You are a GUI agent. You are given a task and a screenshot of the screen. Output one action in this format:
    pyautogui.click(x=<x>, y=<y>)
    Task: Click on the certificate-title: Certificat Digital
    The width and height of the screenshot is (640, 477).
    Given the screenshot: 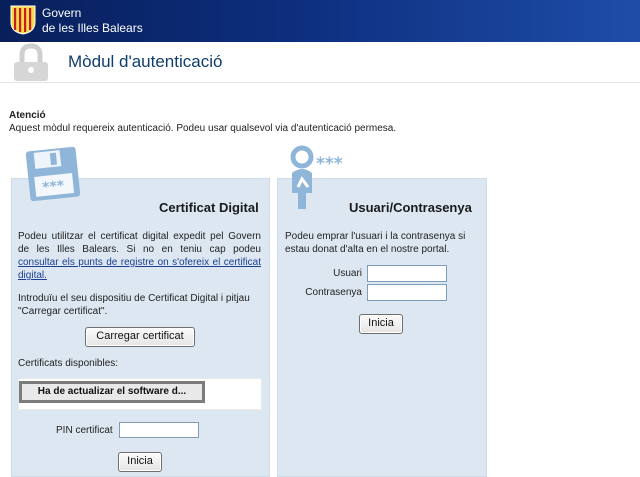 What is the action you would take?
    pyautogui.click(x=209, y=207)
    